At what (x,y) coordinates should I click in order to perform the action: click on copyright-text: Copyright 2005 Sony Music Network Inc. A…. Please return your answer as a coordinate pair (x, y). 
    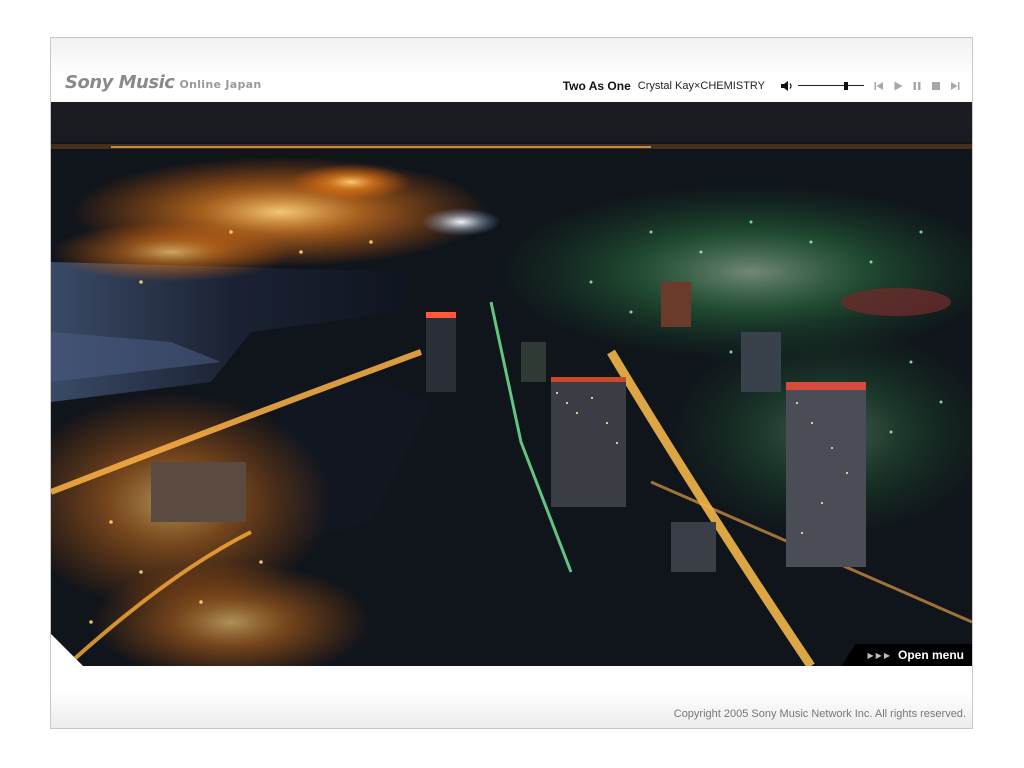
    Looking at the image, I should click on (819, 714).